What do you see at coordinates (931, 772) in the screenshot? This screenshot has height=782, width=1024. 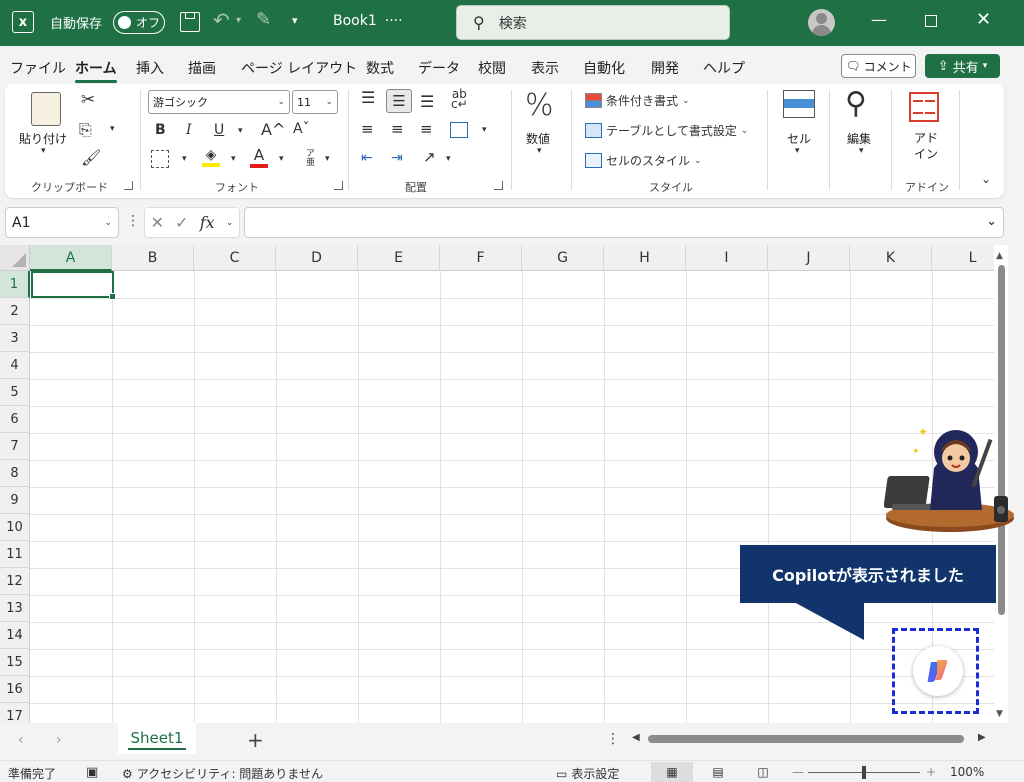 I see `zoom-in-button: +` at bounding box center [931, 772].